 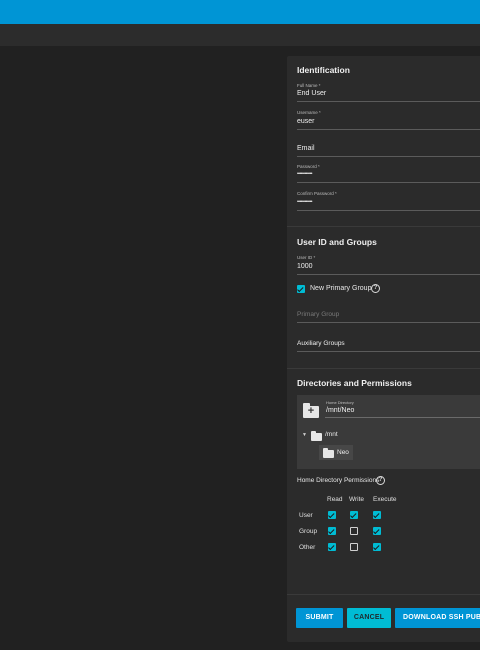 I want to click on home-directory-input: /mnt/Neo, so click(x=340, y=410).